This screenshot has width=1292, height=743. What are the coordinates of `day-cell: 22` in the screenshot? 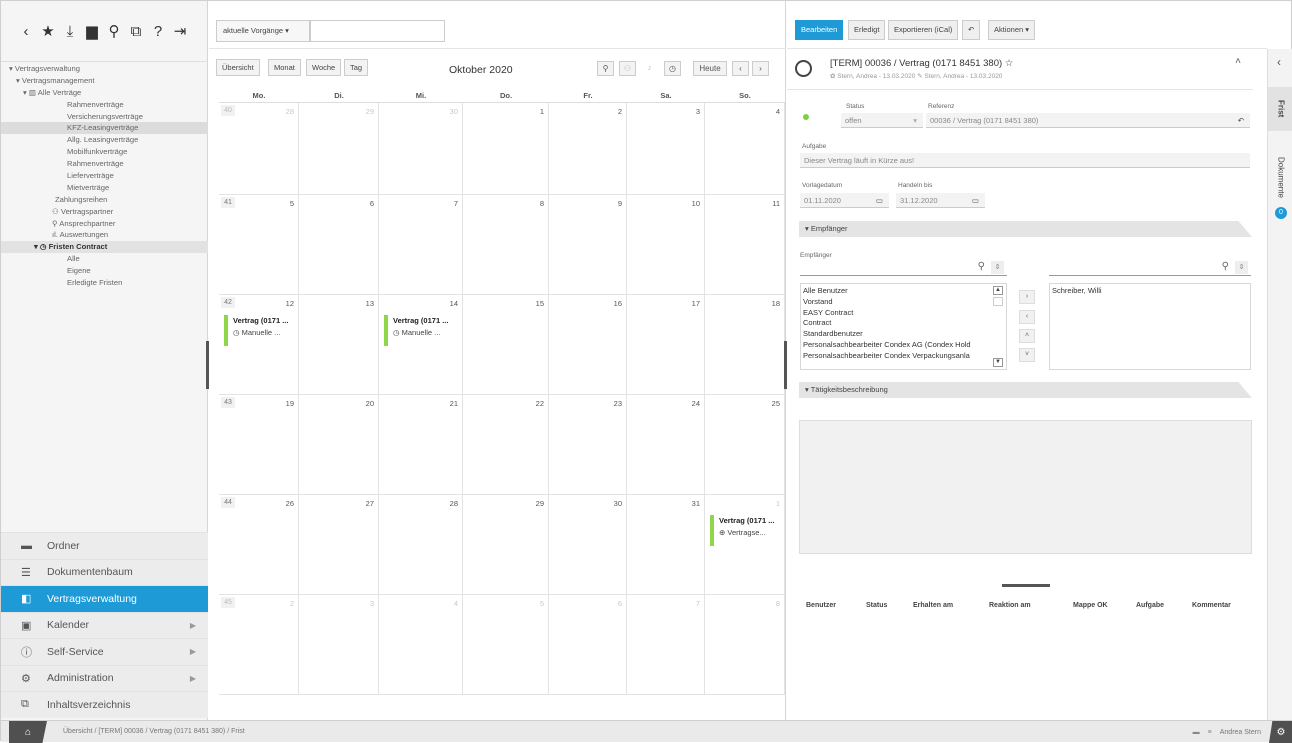 It's located at (506, 445).